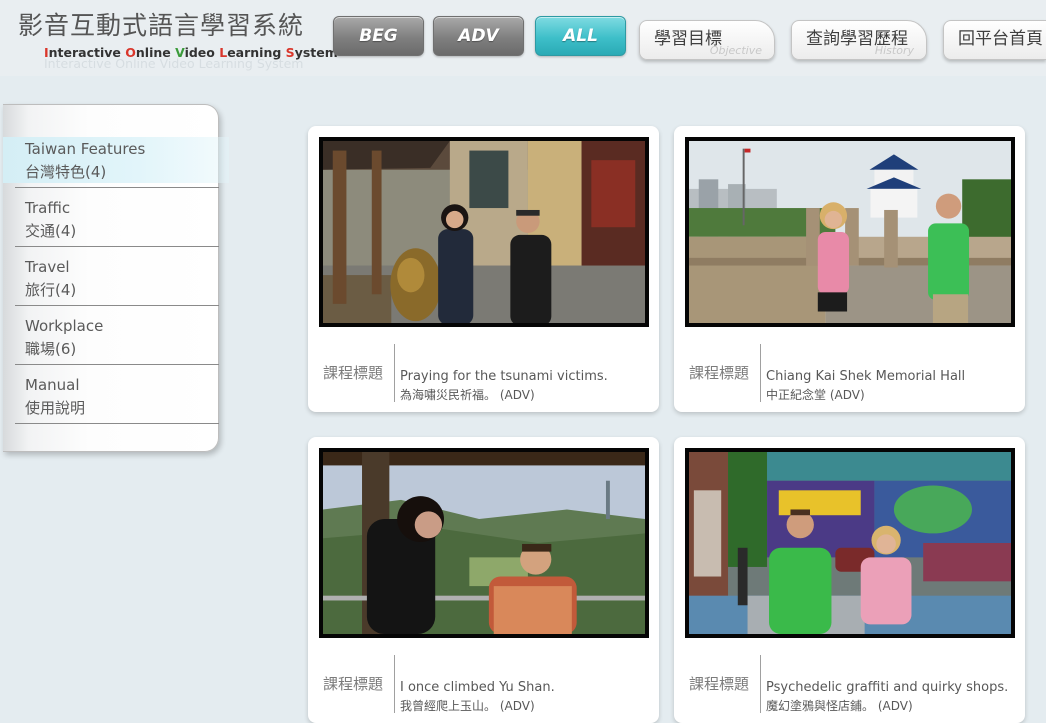 The width and height of the screenshot is (1046, 723). I want to click on sidebar-item-label-zh: 職場(6), so click(51, 349).